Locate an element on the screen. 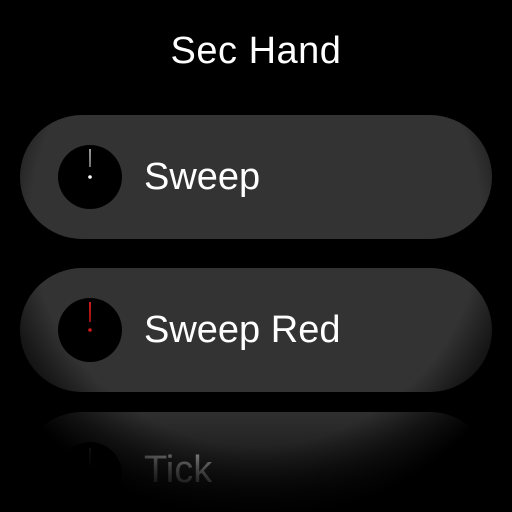 The height and width of the screenshot is (512, 512). option-label: Sweep Red is located at coordinates (242, 330).